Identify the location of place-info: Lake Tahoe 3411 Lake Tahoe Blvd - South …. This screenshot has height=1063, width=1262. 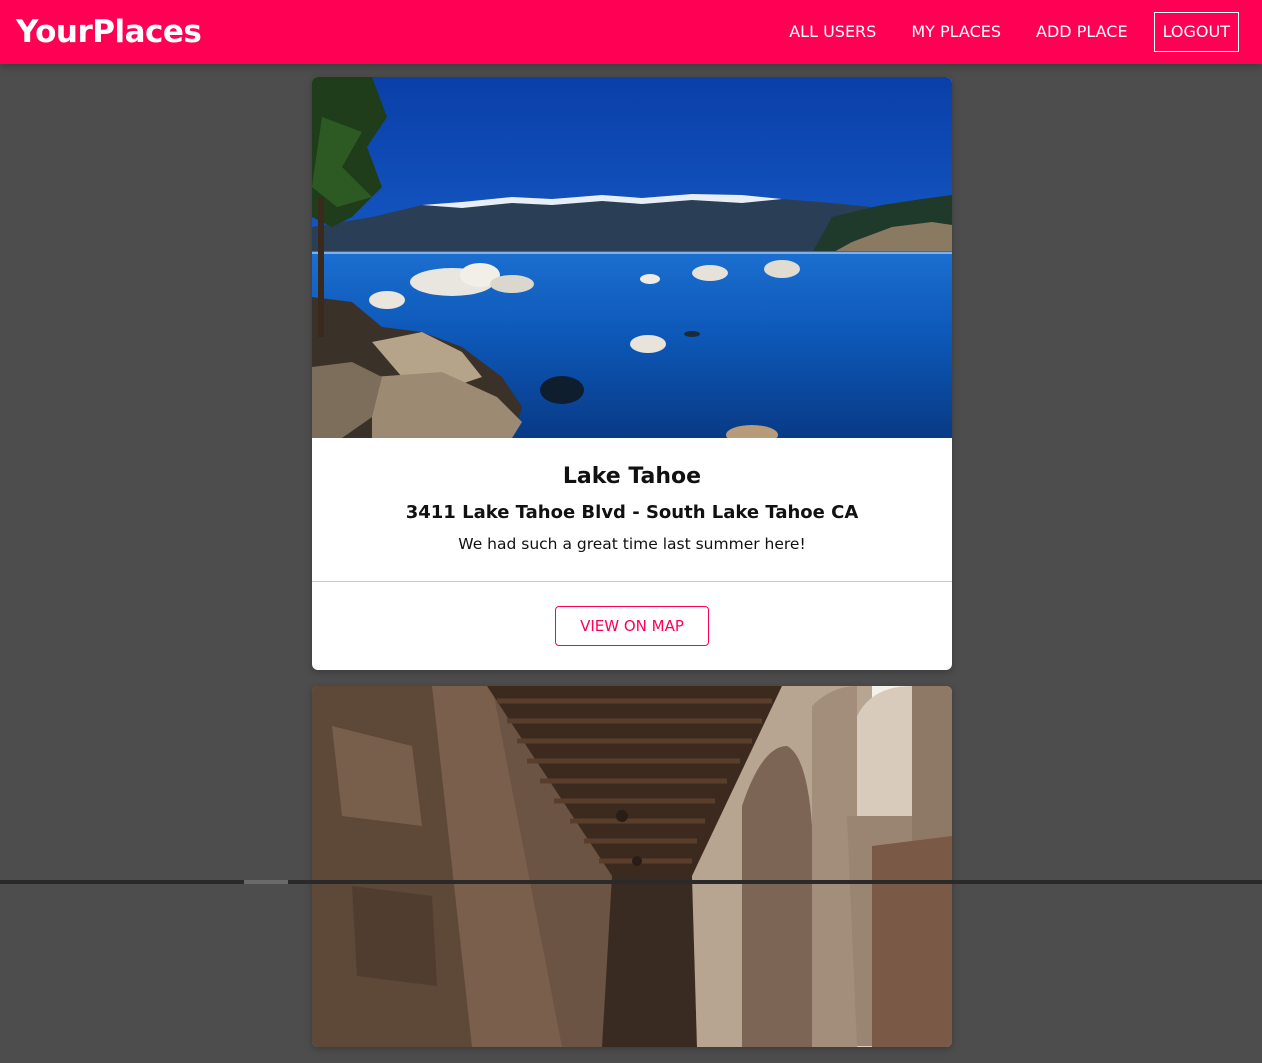
(632, 509).